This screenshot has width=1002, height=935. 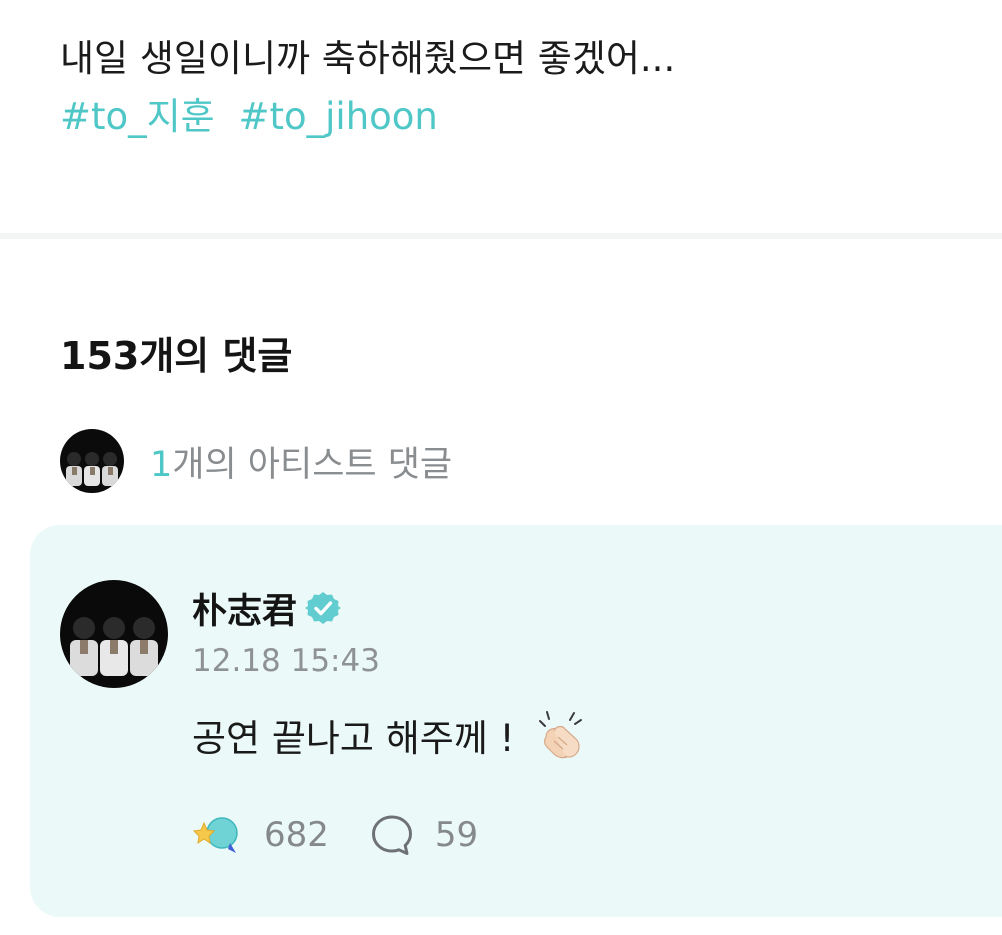 What do you see at coordinates (312, 464) in the screenshot?
I see `artist-comments-suffix: 개의 아티스트 댓글` at bounding box center [312, 464].